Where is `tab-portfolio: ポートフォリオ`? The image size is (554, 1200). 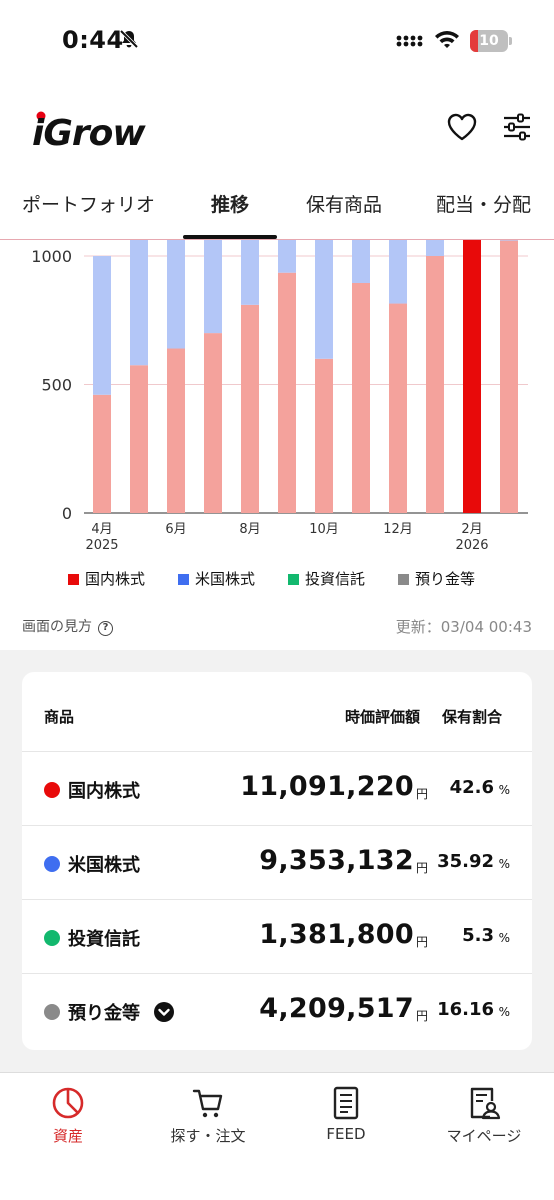
tab-portfolio: ポートフォリオ is located at coordinates (88, 203).